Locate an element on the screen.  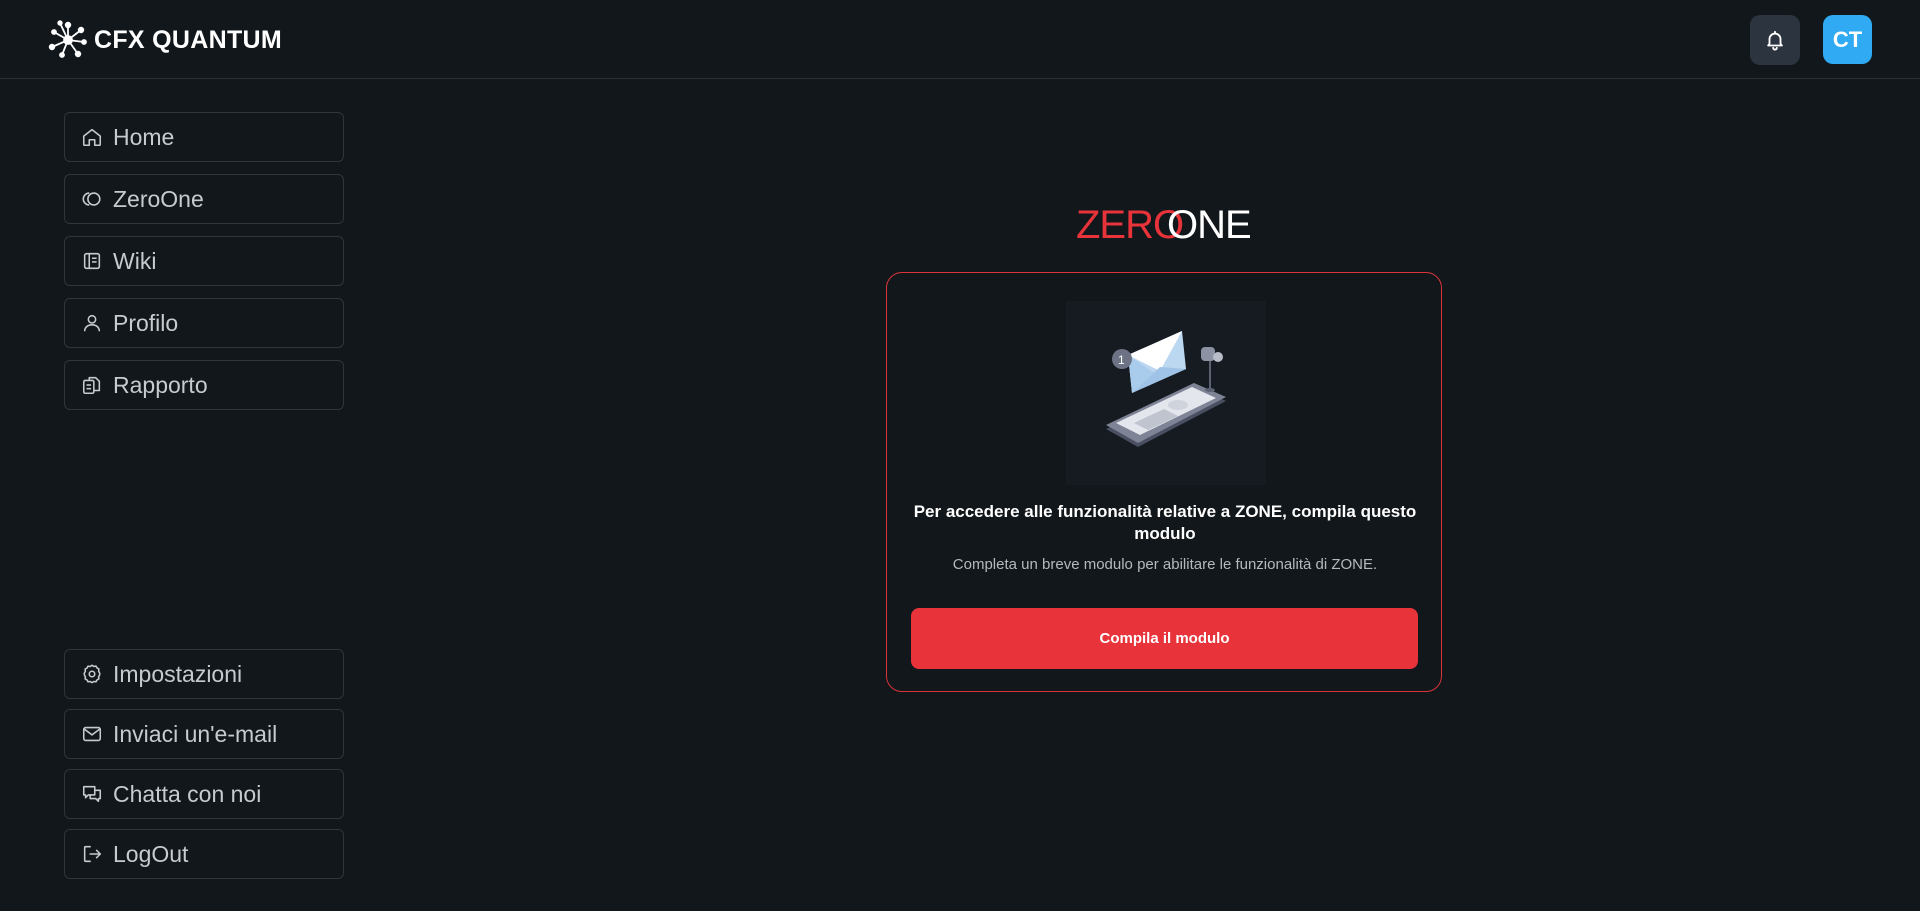
user-icon is located at coordinates (92, 323).